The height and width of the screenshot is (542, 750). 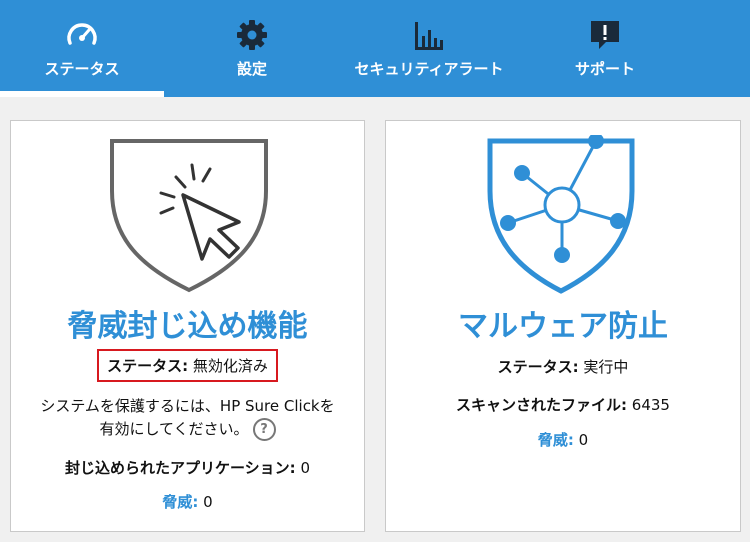 I want to click on containment-threats-link: 脅威:, so click(x=180, y=502).